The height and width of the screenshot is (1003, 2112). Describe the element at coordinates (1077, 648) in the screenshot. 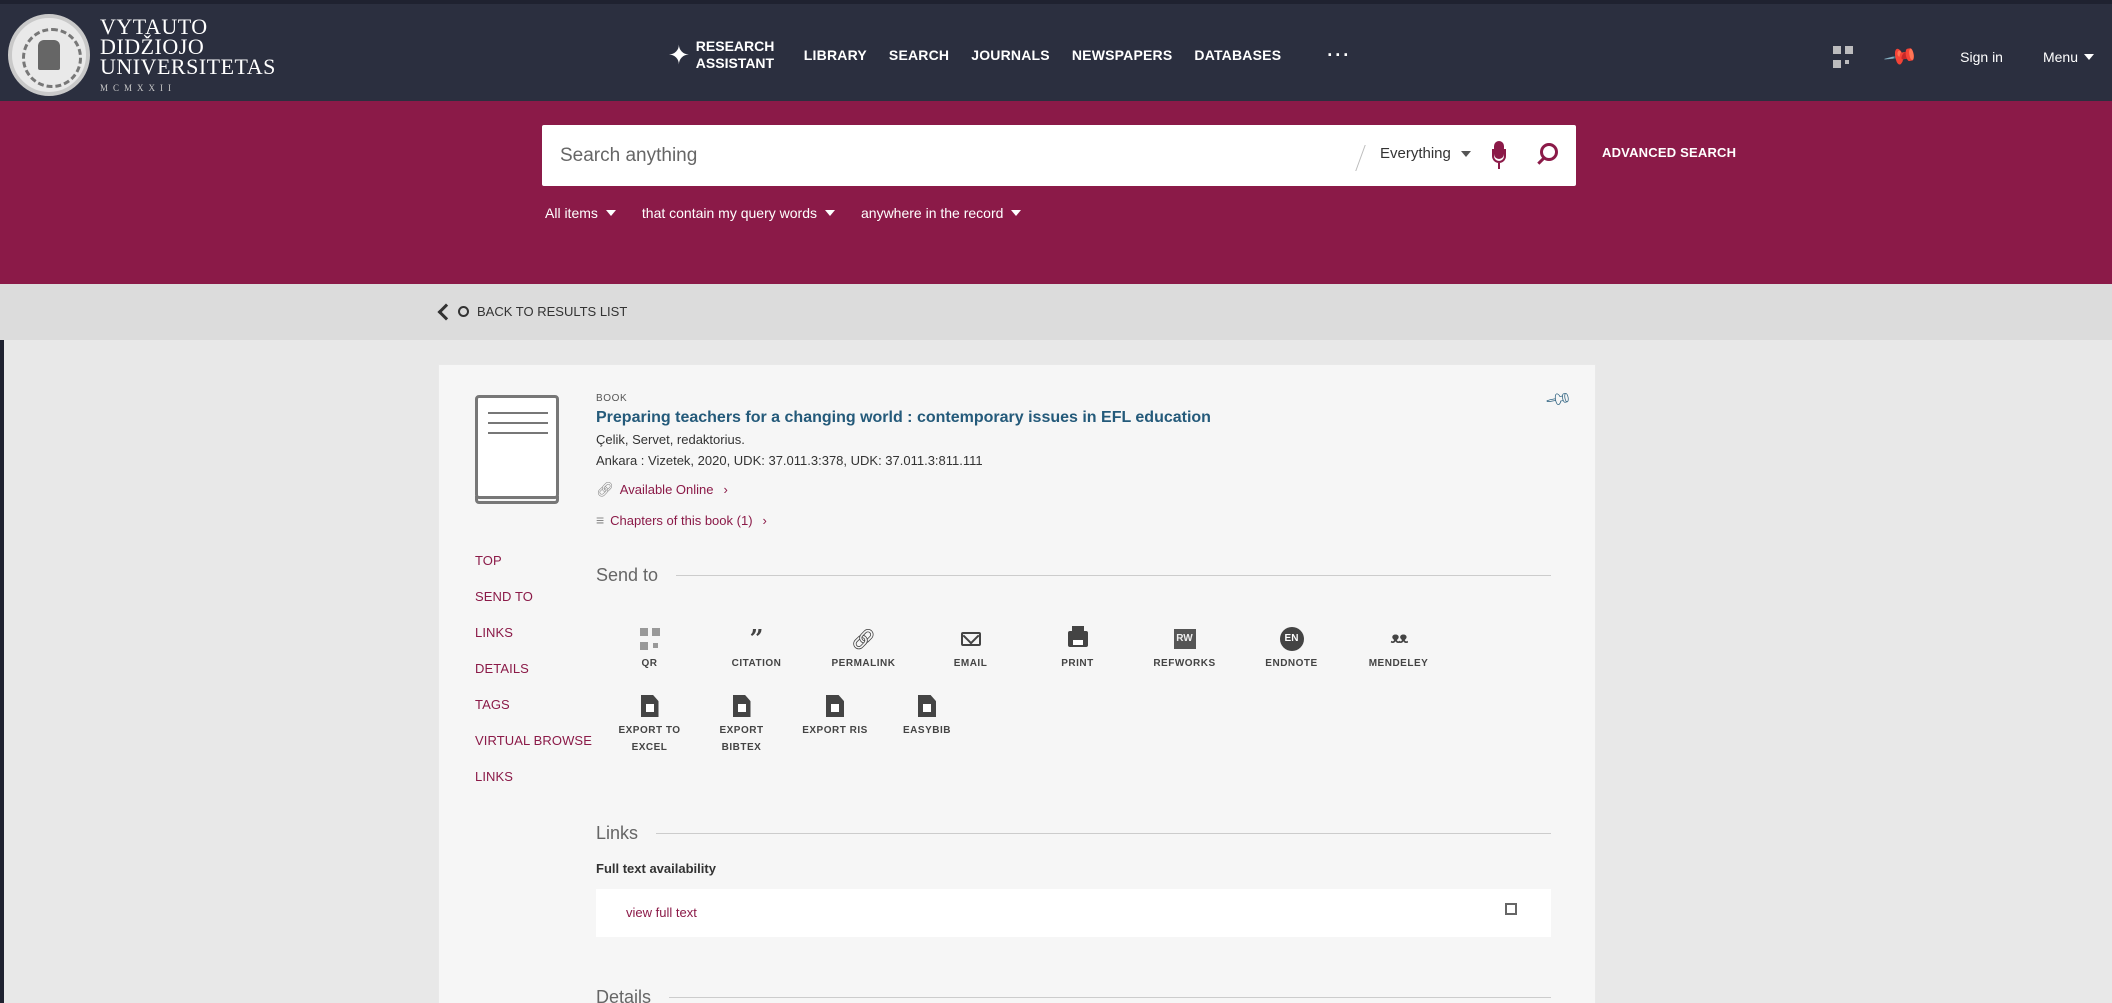

I see `print-button: PRINT` at that location.